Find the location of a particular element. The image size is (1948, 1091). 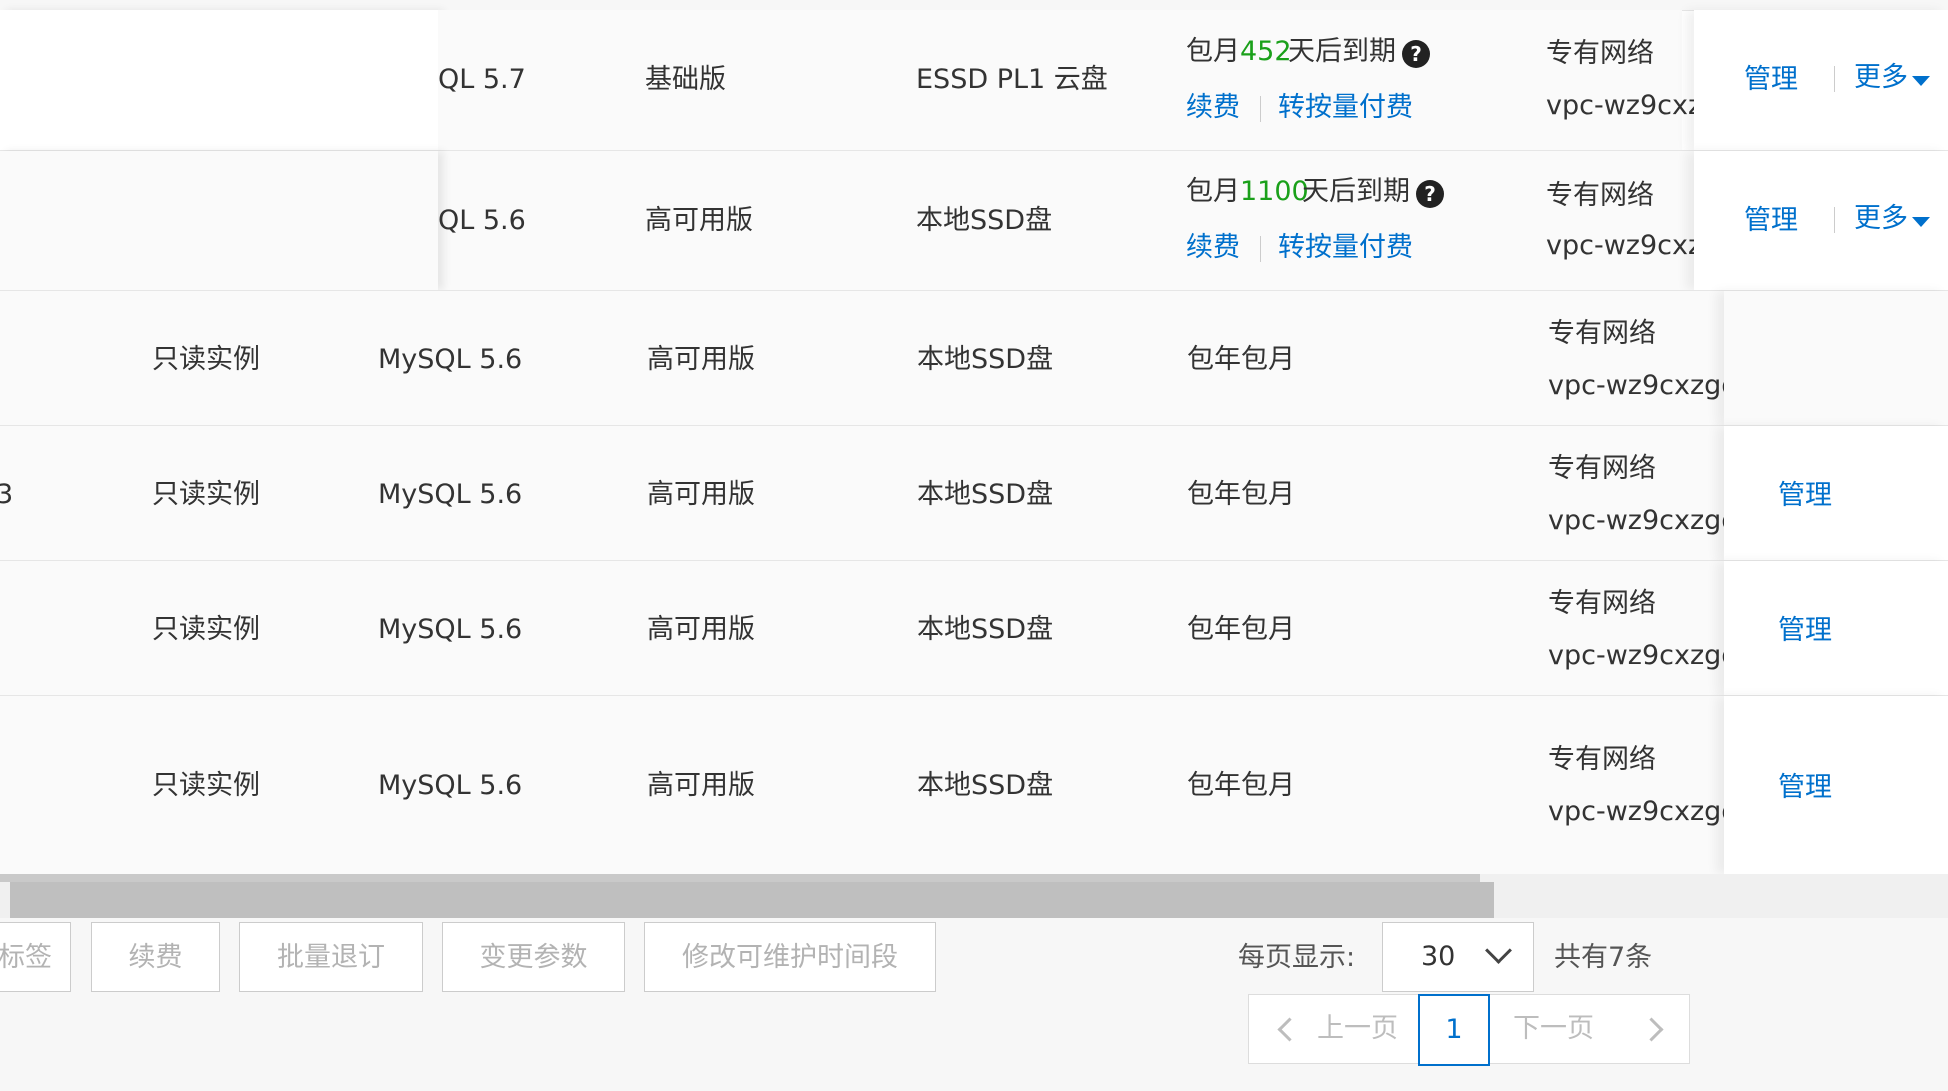

per-page-label: 每页显示: is located at coordinates (1297, 957).